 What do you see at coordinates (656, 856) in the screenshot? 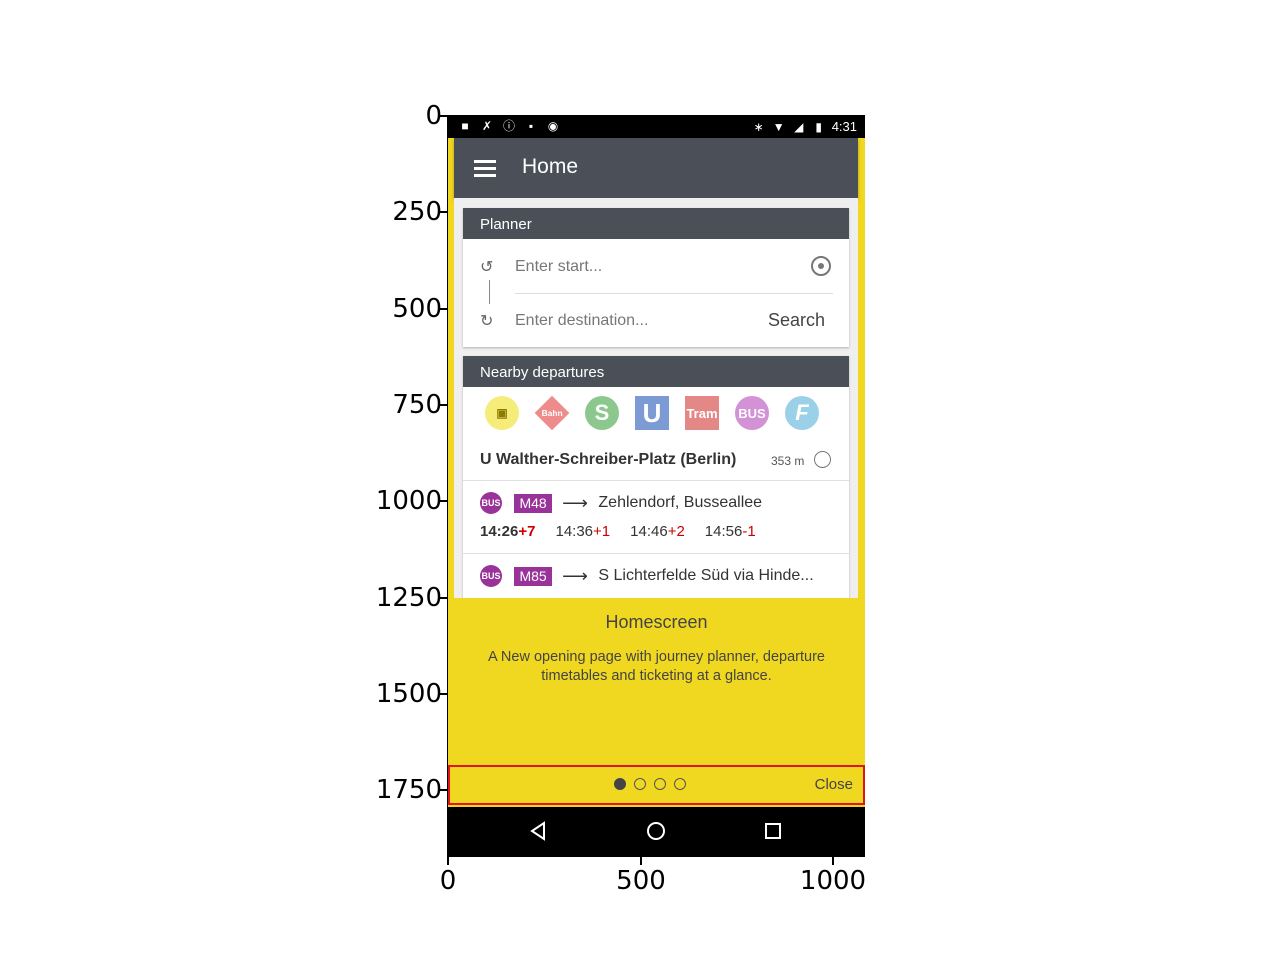
I see `x-axis-spine` at bounding box center [656, 856].